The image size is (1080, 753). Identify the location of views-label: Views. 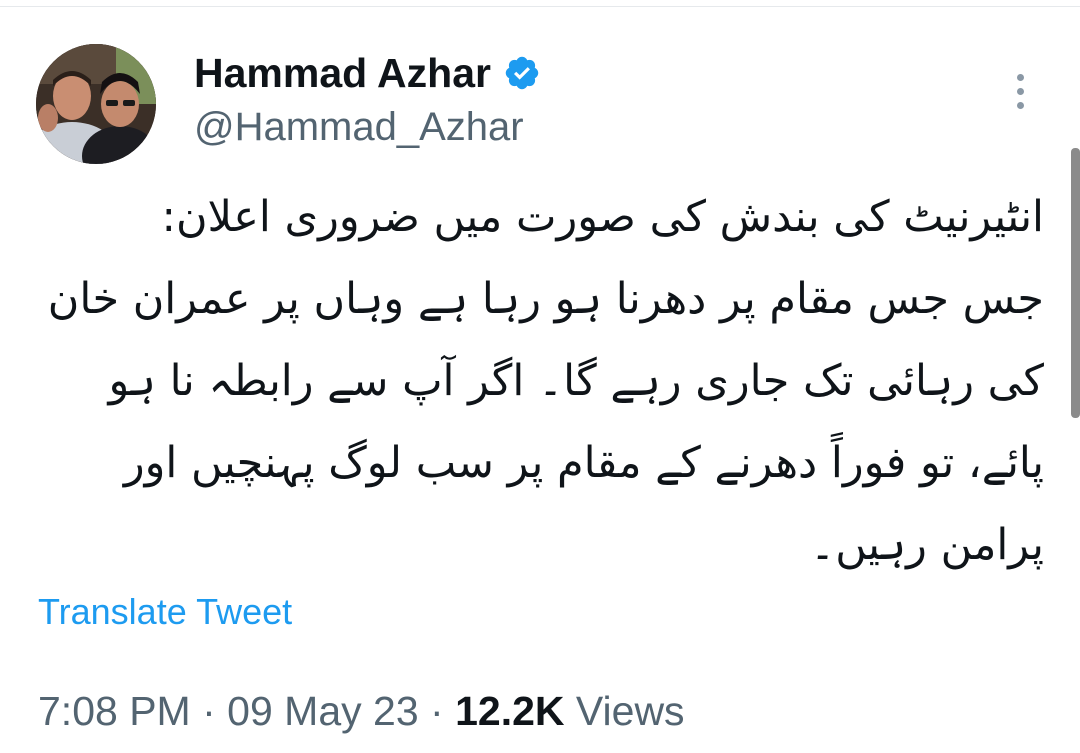
(630, 711).